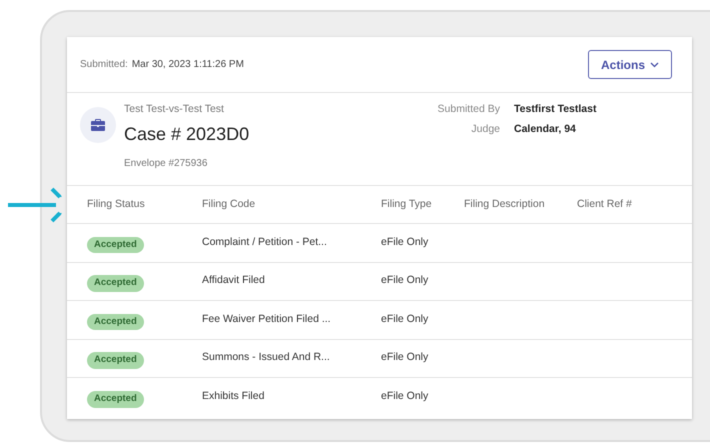 This screenshot has width=710, height=445. I want to click on submitted-label: Submitted:, so click(104, 65).